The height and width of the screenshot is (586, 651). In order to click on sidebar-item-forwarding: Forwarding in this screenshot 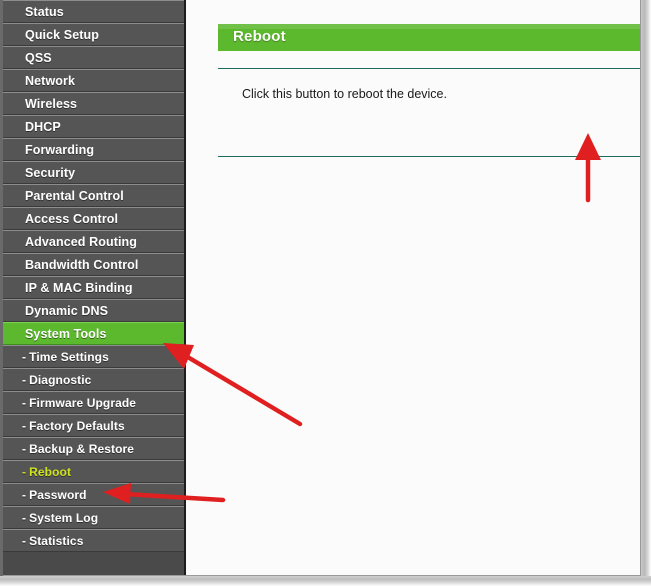, I will do `click(92, 149)`.